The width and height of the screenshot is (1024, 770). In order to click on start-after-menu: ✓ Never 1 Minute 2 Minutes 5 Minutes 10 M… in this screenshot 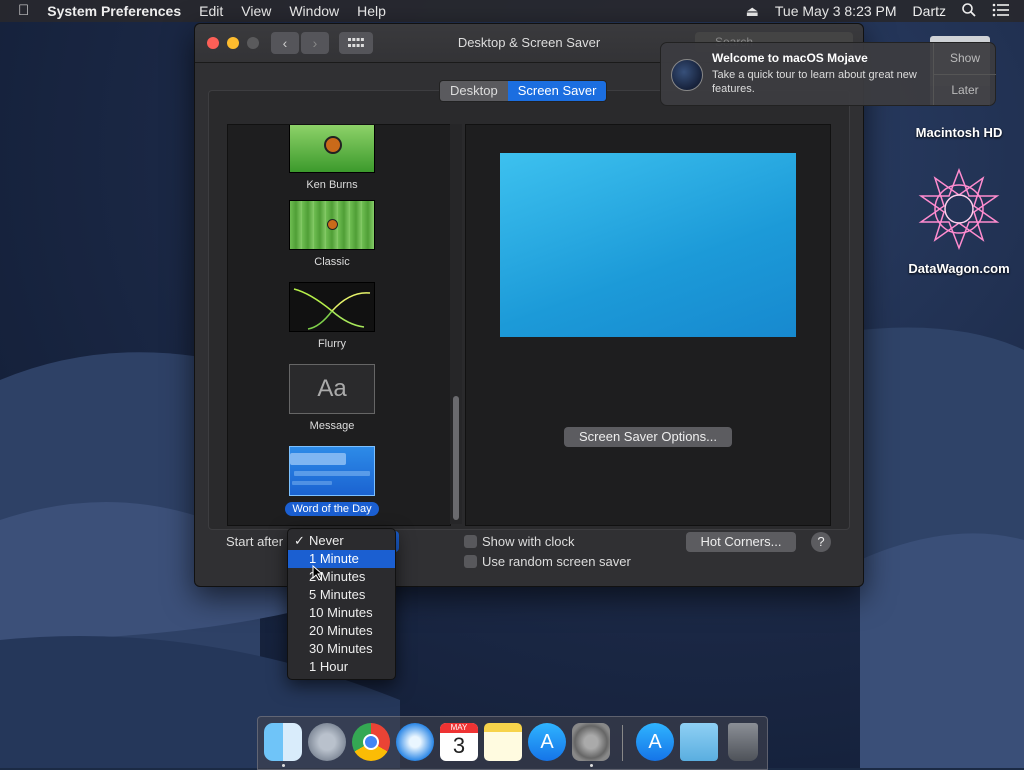, I will do `click(341, 604)`.